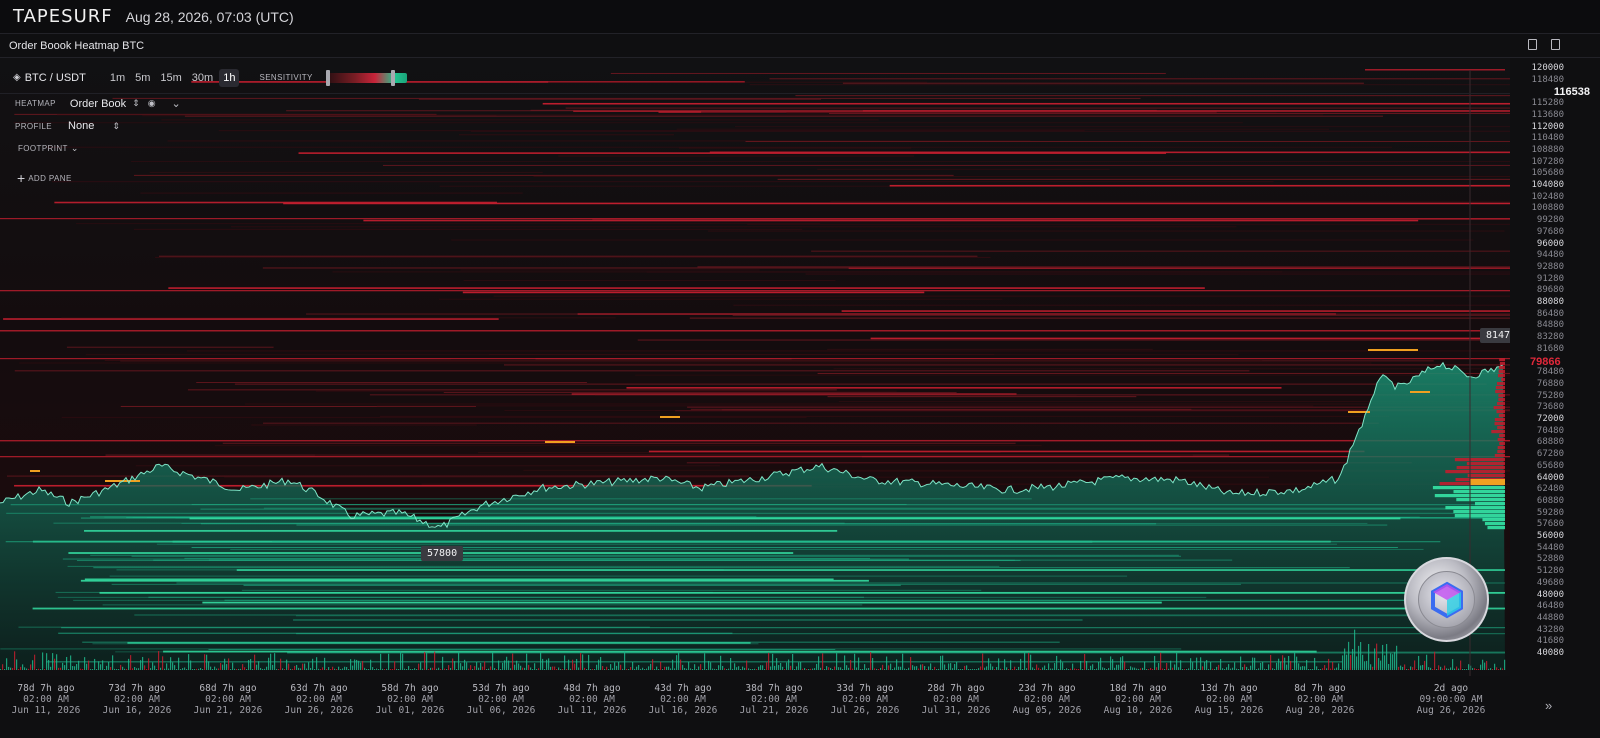 The height and width of the screenshot is (738, 1600). What do you see at coordinates (1446, 599) in the screenshot?
I see `coin-logo-icon` at bounding box center [1446, 599].